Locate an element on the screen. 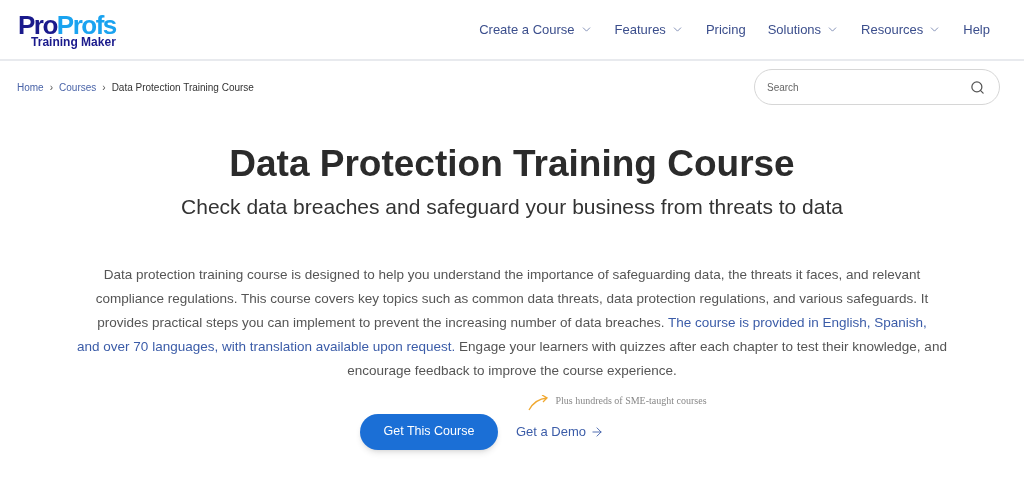 The image size is (1024, 487). logo: ProProfs Training Maker is located at coordinates (67, 29).